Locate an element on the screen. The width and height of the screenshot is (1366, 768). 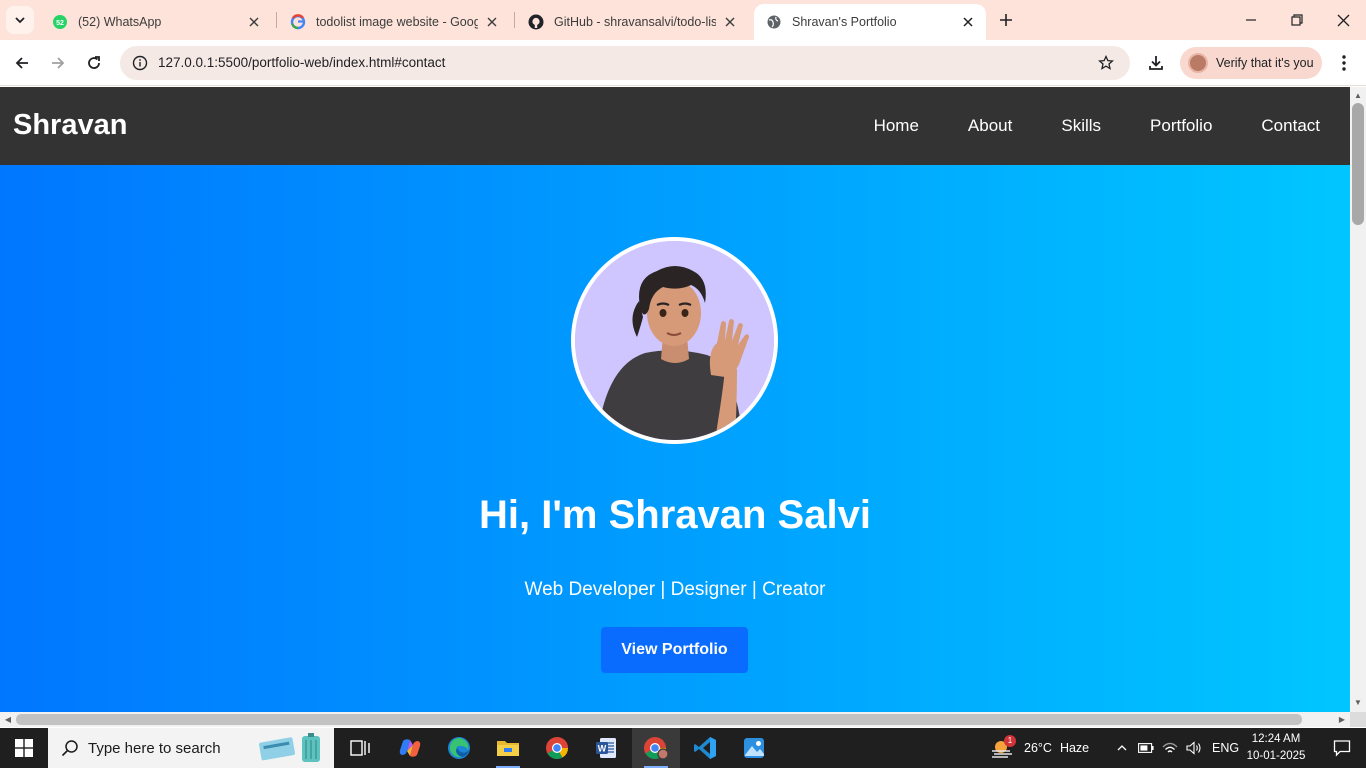
chrome-active-button is located at coordinates (656, 748).